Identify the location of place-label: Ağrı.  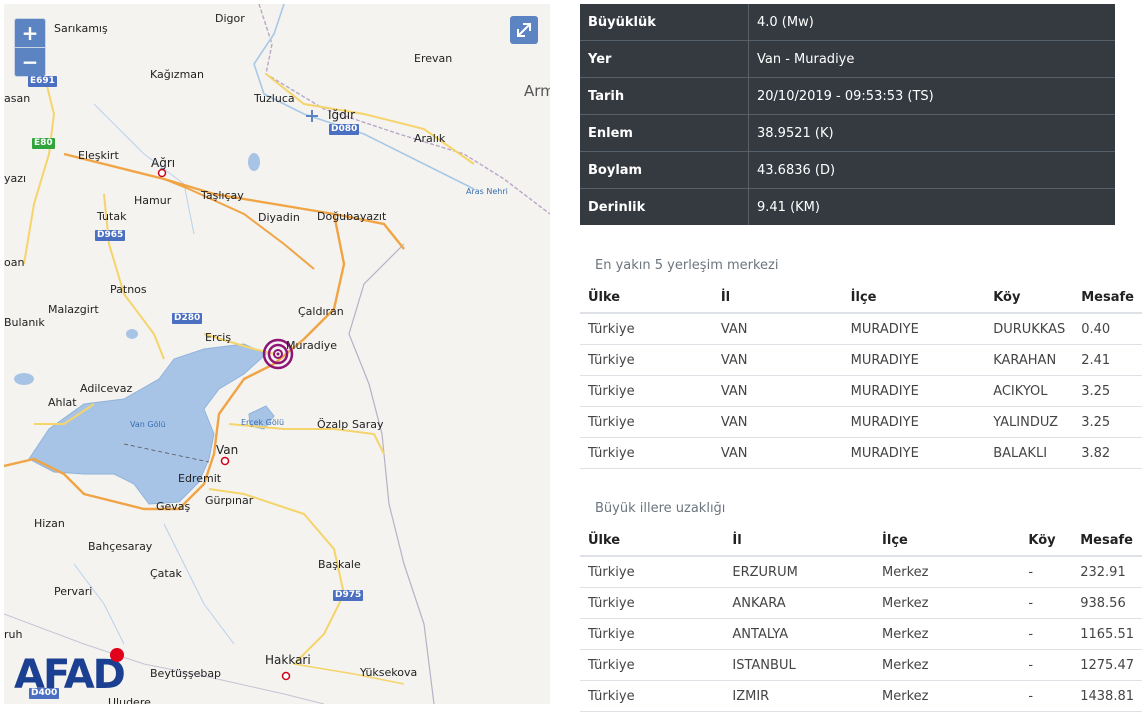
(163, 163).